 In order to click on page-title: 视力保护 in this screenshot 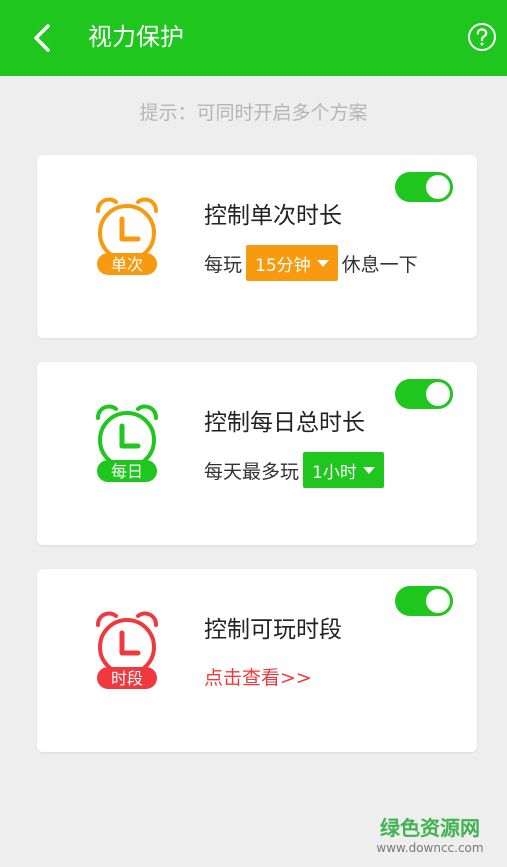, I will do `click(136, 37)`.